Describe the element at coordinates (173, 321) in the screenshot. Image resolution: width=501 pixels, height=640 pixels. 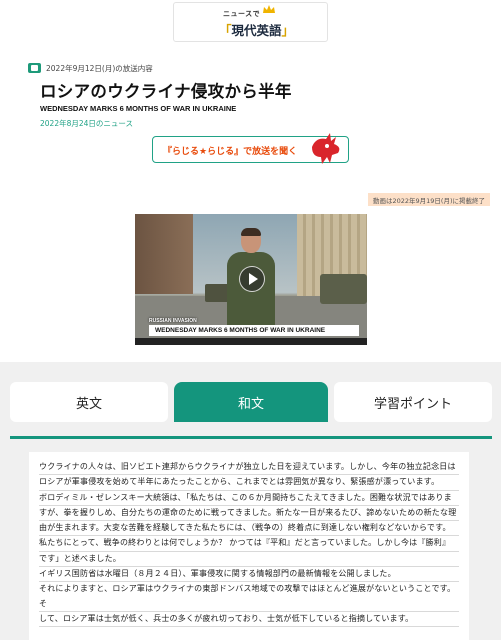
I see `video-caption-small: RUSSIAN INVASION` at that location.